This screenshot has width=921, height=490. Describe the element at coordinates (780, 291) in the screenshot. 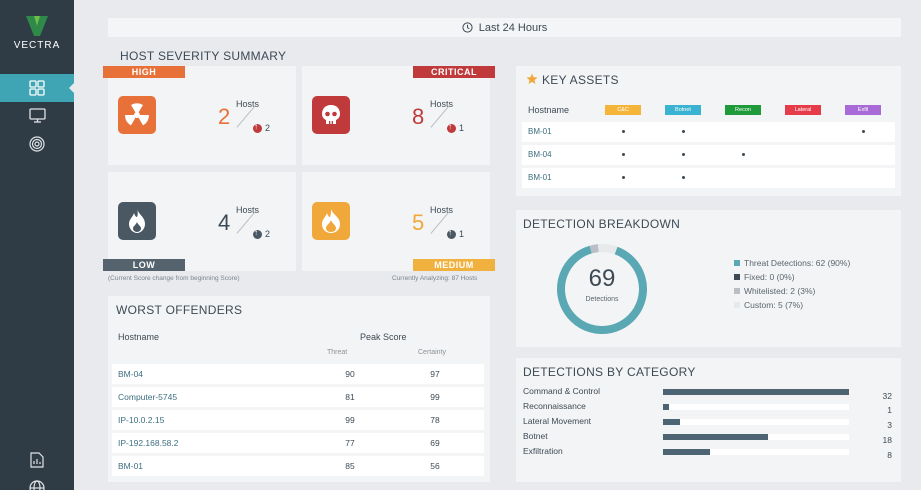

I see `legend-label: Whitelisted: 2 (3%)` at that location.